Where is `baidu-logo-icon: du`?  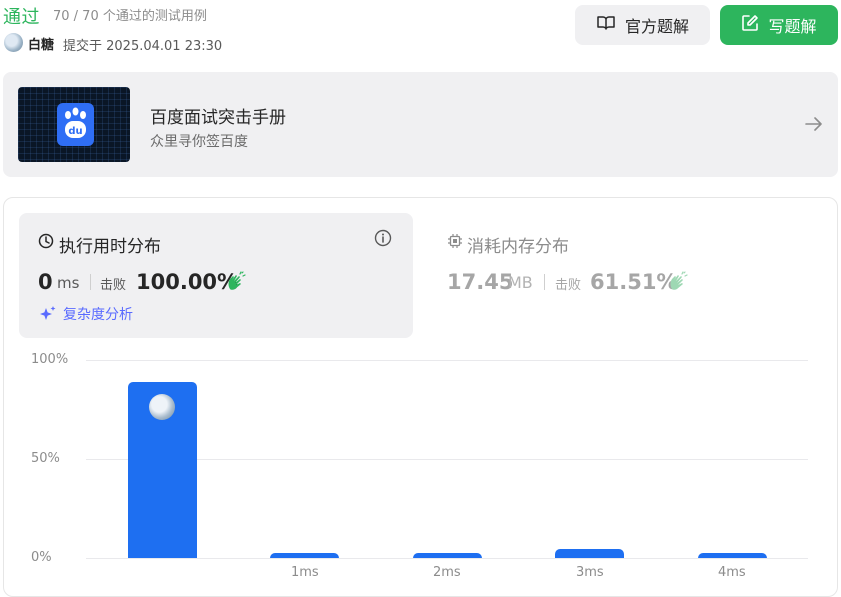 baidu-logo-icon: du is located at coordinates (75, 124).